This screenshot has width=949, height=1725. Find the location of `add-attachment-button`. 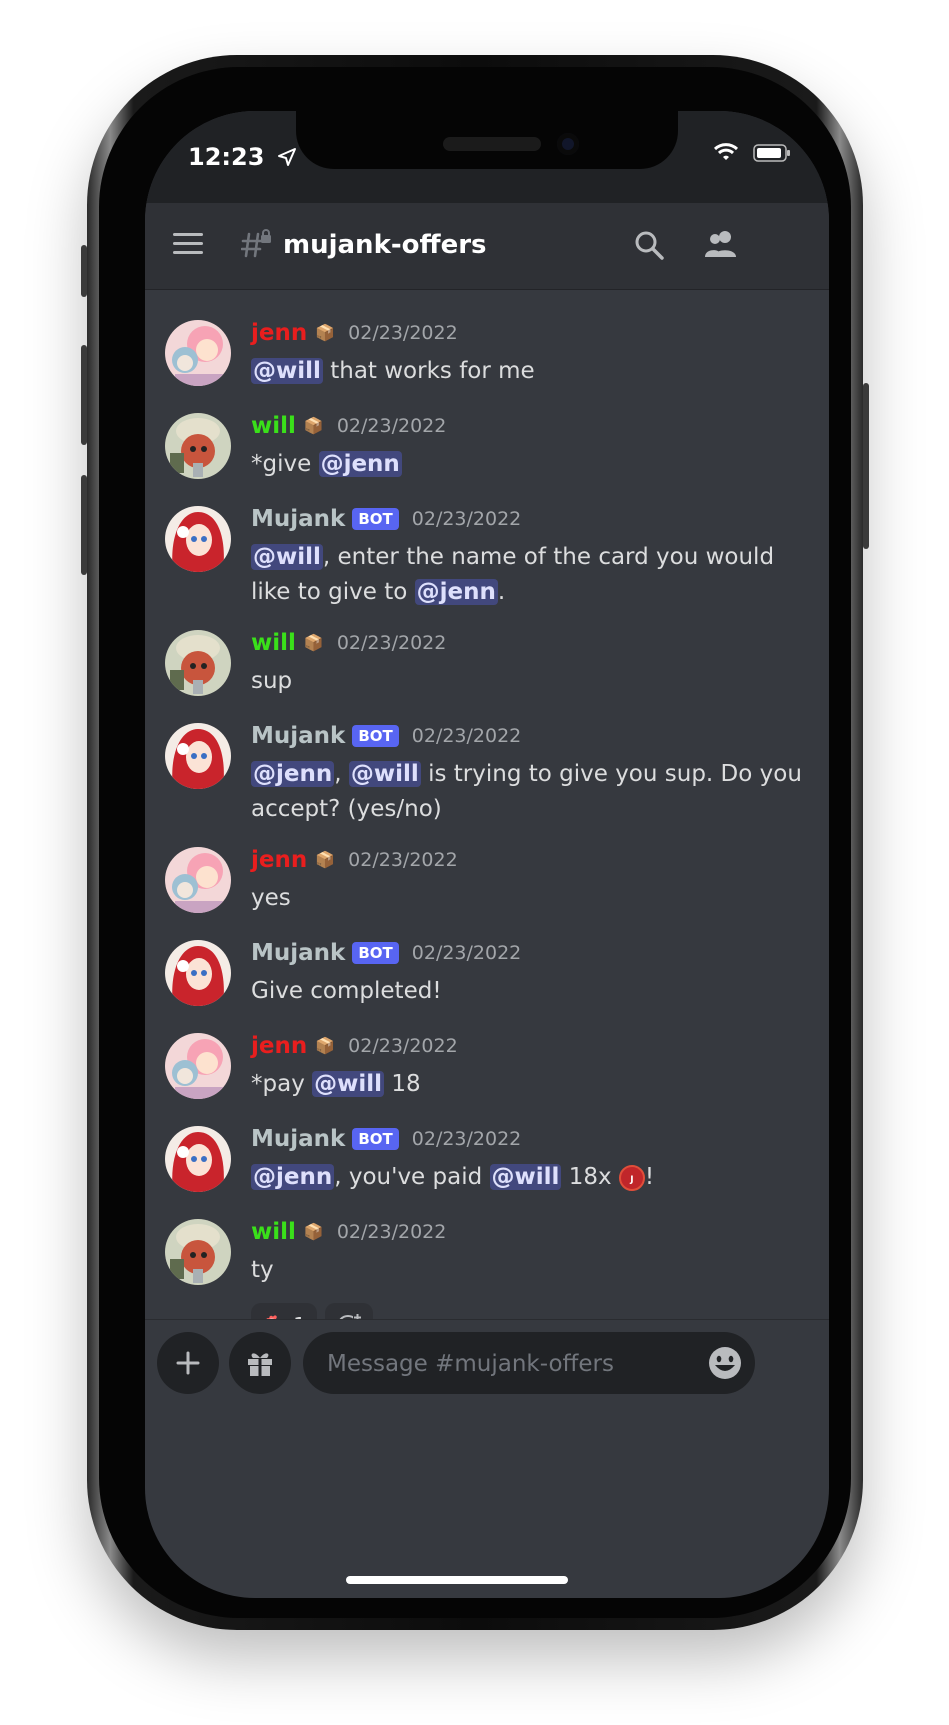

add-attachment-button is located at coordinates (188, 1363).